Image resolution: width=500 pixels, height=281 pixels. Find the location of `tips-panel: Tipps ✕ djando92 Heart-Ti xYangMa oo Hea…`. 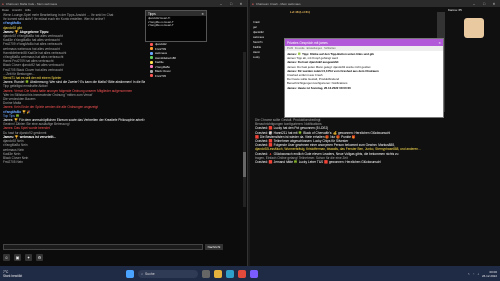

tips-panel: Tipps ✕ djando92 Heart-Ti xYangMa oo Hea… is located at coordinates (176, 26).